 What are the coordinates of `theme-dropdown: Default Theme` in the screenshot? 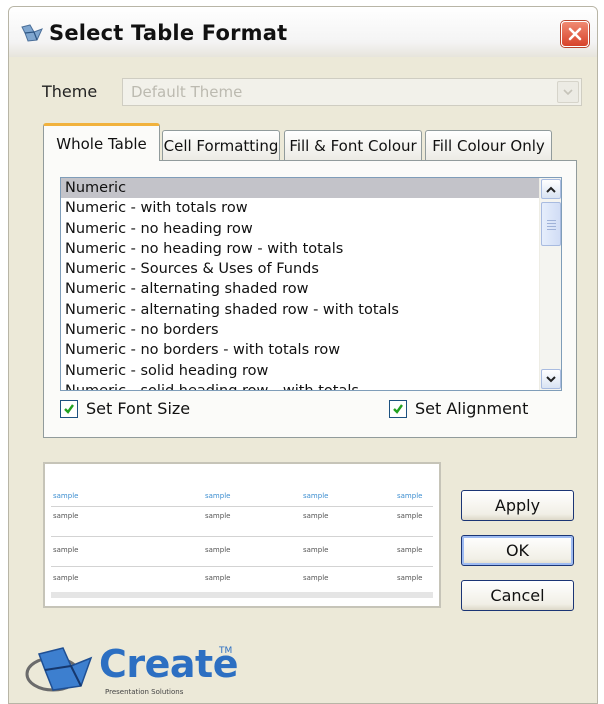 It's located at (352, 92).